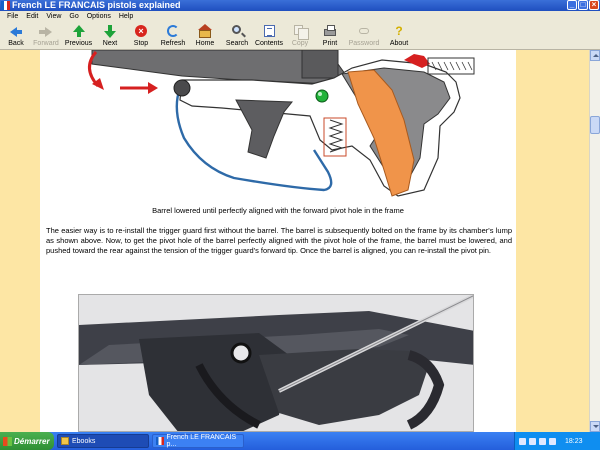 This screenshot has height=450, width=600. I want to click on search-button: Search, so click(237, 36).